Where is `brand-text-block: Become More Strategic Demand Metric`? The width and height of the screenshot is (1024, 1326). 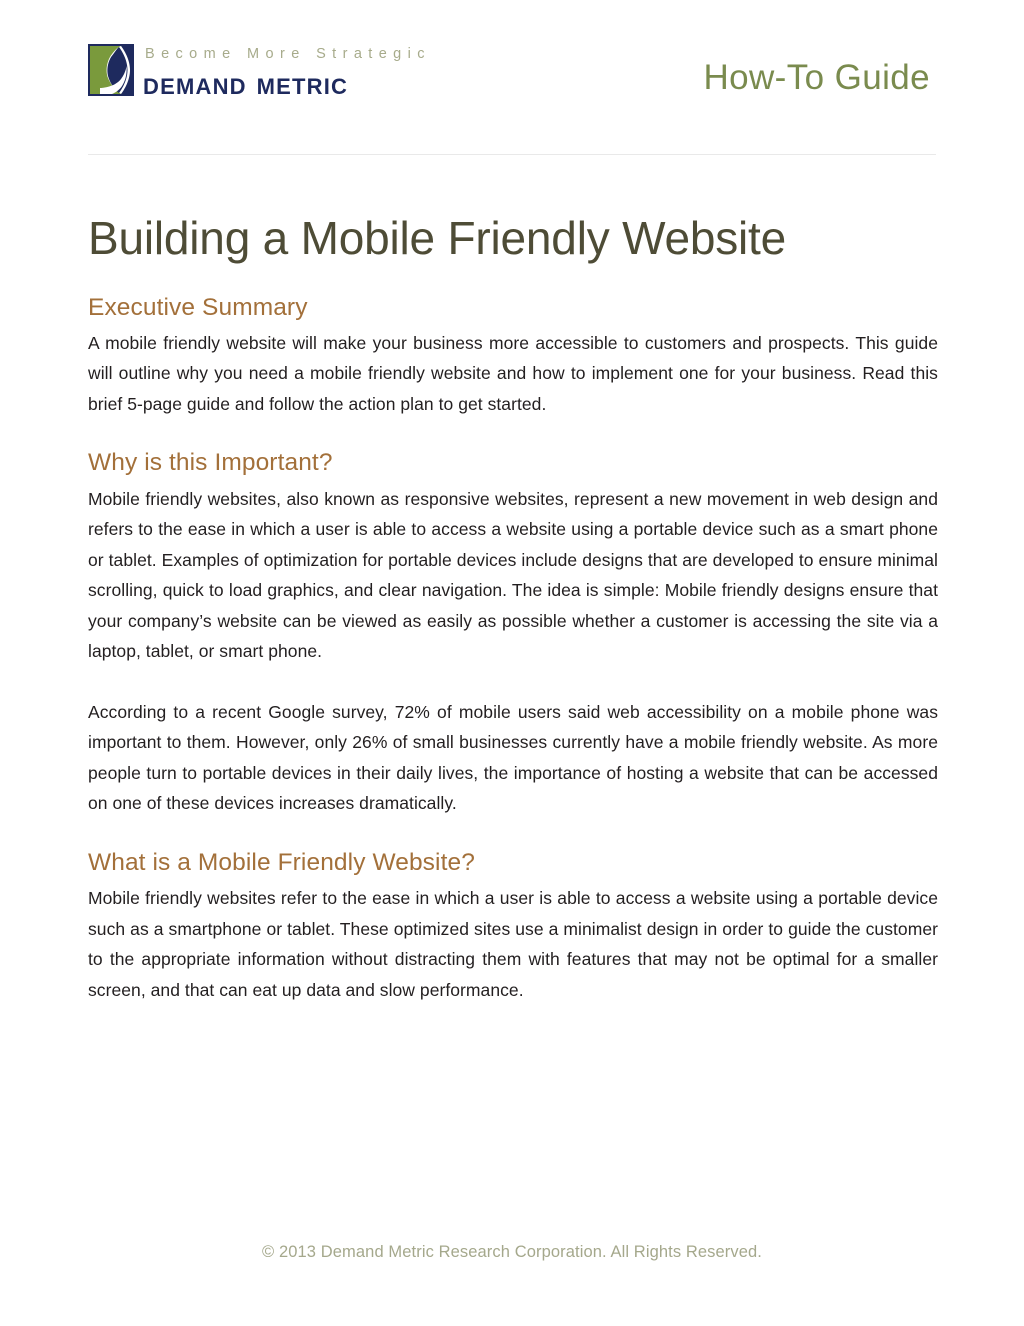
brand-text-block: Become More Strategic Demand Metric is located at coordinates (287, 71).